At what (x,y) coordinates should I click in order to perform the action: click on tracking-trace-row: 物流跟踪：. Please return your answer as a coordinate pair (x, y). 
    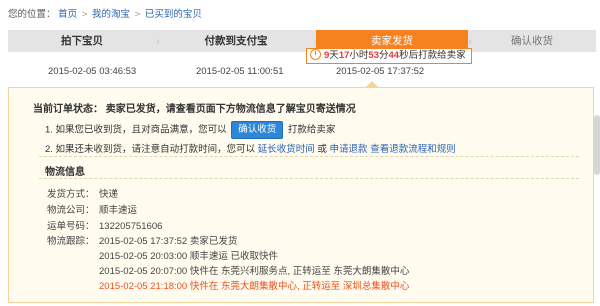
    Looking at the image, I should click on (73, 240).